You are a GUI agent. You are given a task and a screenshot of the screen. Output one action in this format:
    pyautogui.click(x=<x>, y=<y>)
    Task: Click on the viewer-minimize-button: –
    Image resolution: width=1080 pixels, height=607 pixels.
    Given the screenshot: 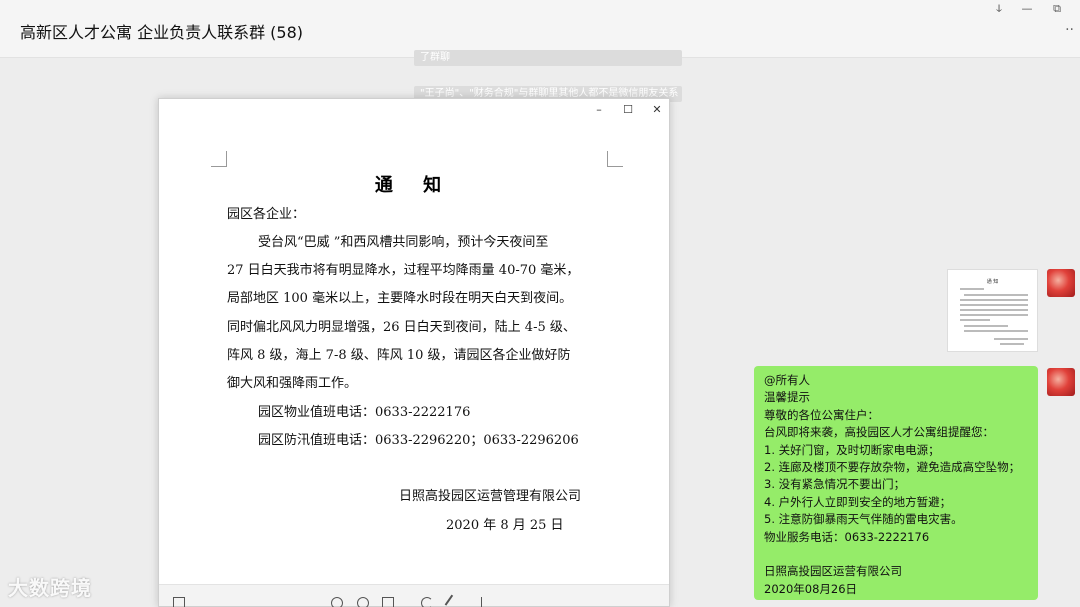 What is the action you would take?
    pyautogui.click(x=599, y=110)
    